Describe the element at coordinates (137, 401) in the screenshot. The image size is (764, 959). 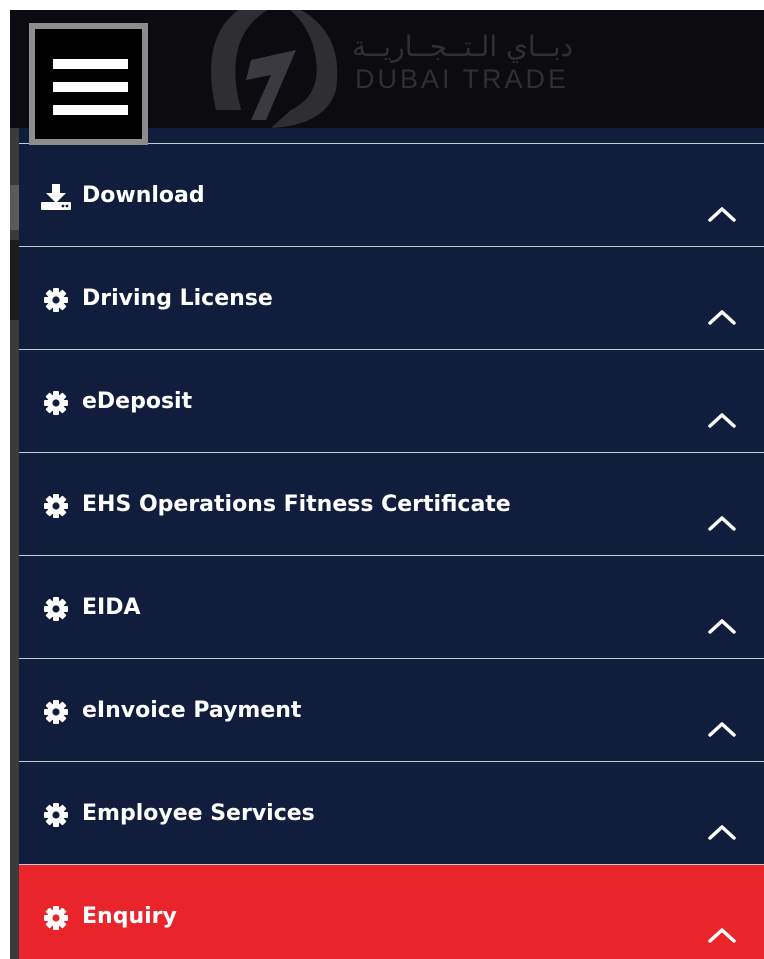
I see `menu-item-label: eDeposit` at that location.